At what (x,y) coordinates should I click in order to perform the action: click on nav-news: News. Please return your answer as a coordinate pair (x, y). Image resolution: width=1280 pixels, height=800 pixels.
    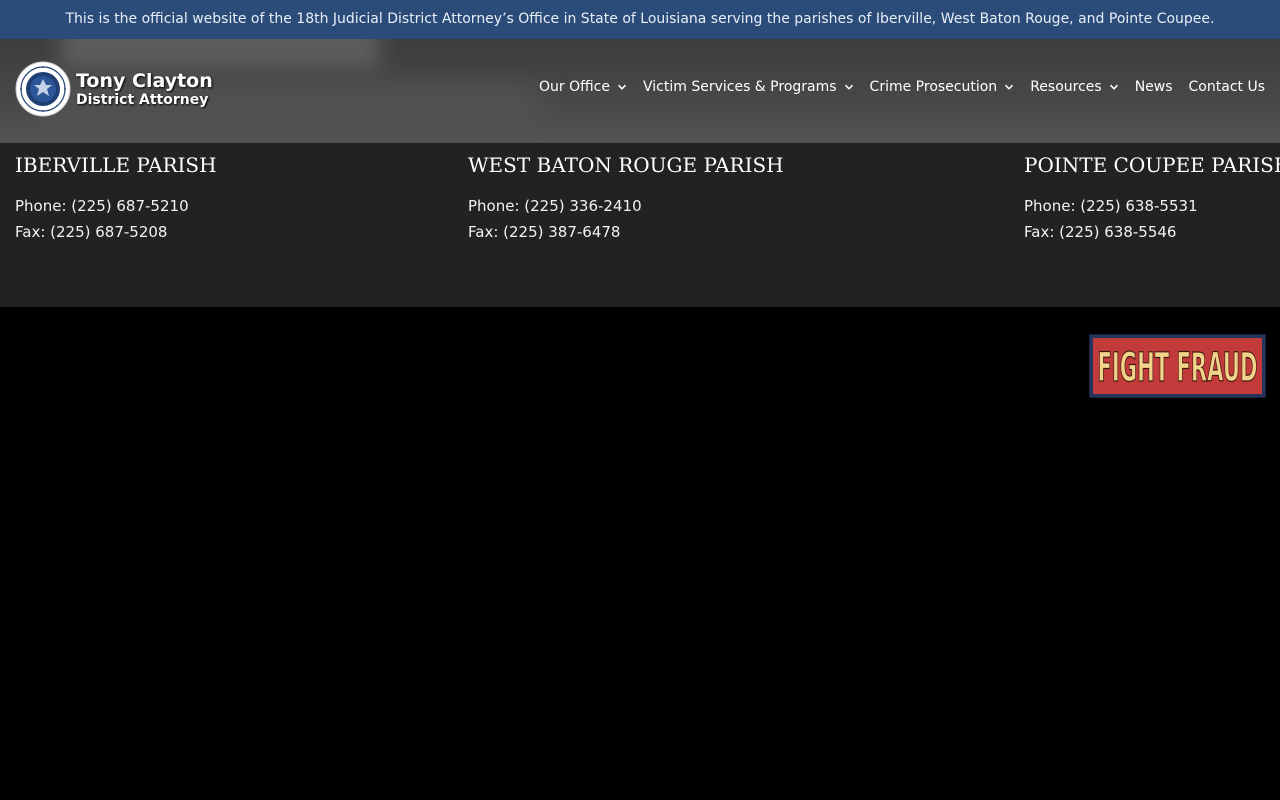
    Looking at the image, I should click on (1154, 87).